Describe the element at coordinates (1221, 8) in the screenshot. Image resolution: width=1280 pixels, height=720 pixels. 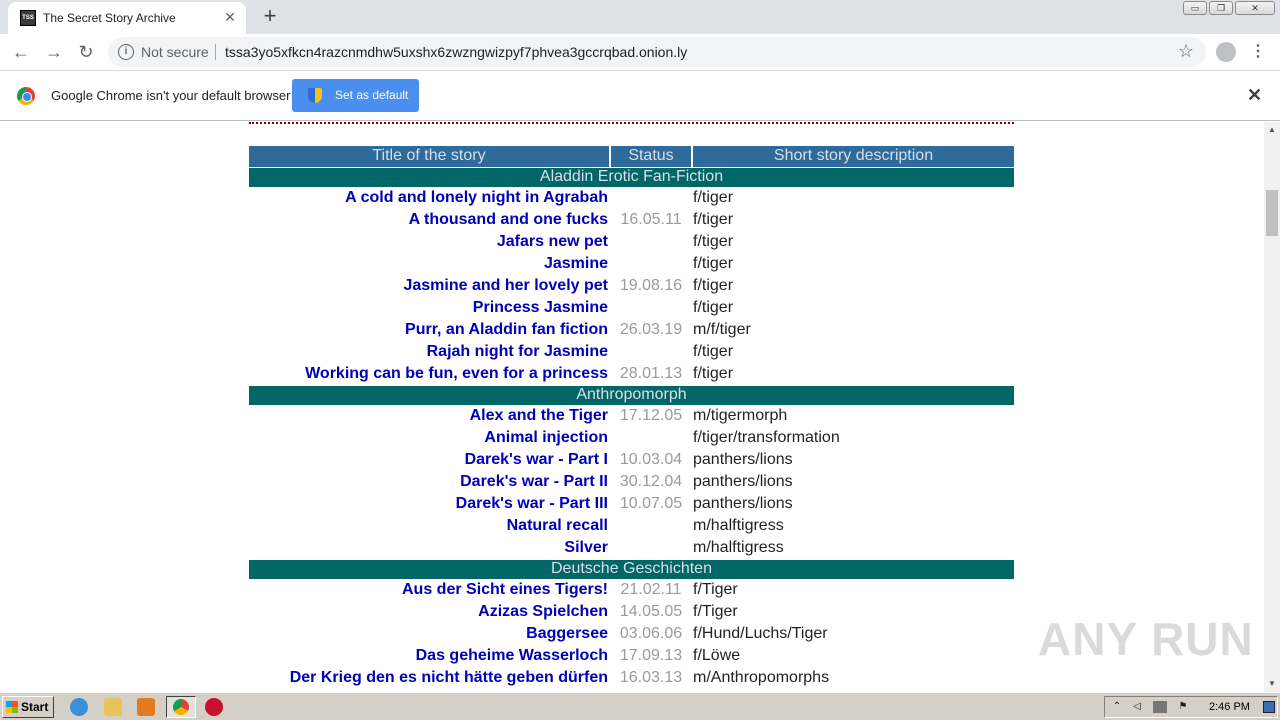
I see `restore-button: ❐` at that location.